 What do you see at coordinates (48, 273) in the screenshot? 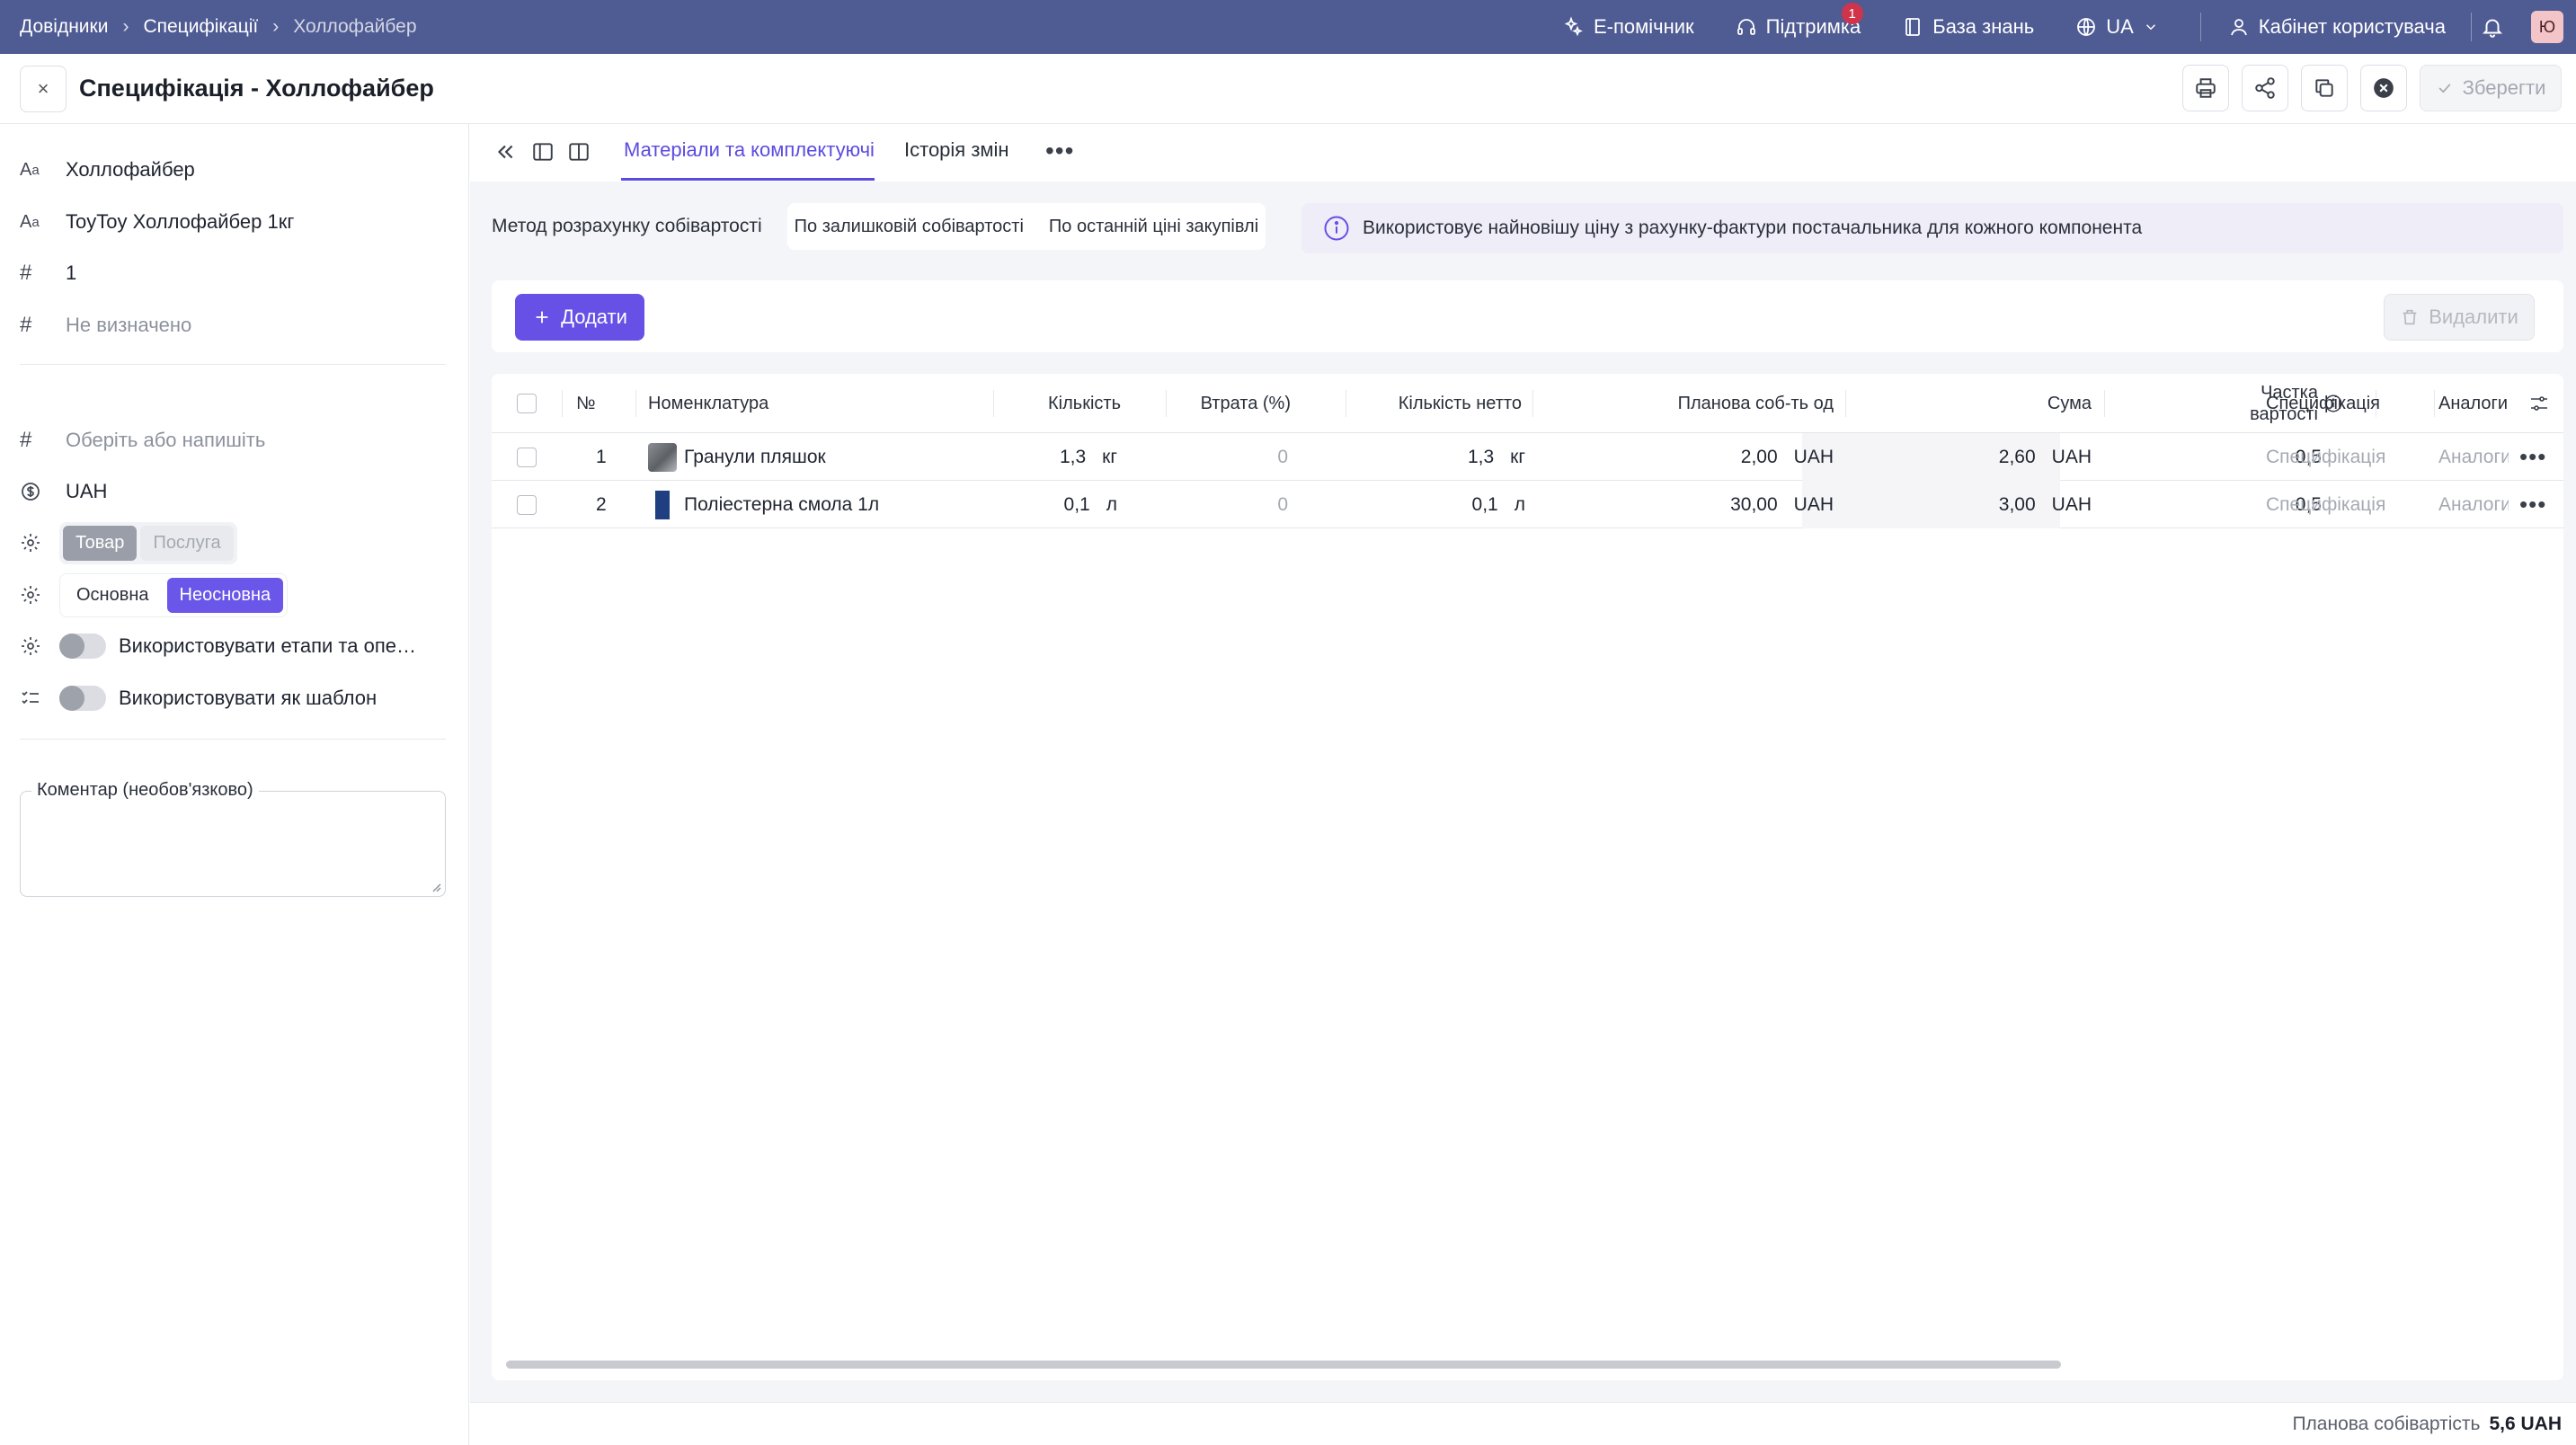
I see `quantity-field: # 1` at bounding box center [48, 273].